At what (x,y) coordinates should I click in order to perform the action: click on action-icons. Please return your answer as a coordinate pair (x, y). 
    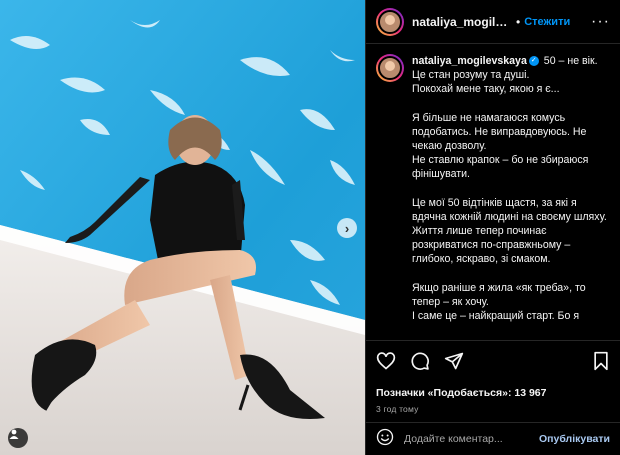
    Looking at the image, I should click on (493, 361).